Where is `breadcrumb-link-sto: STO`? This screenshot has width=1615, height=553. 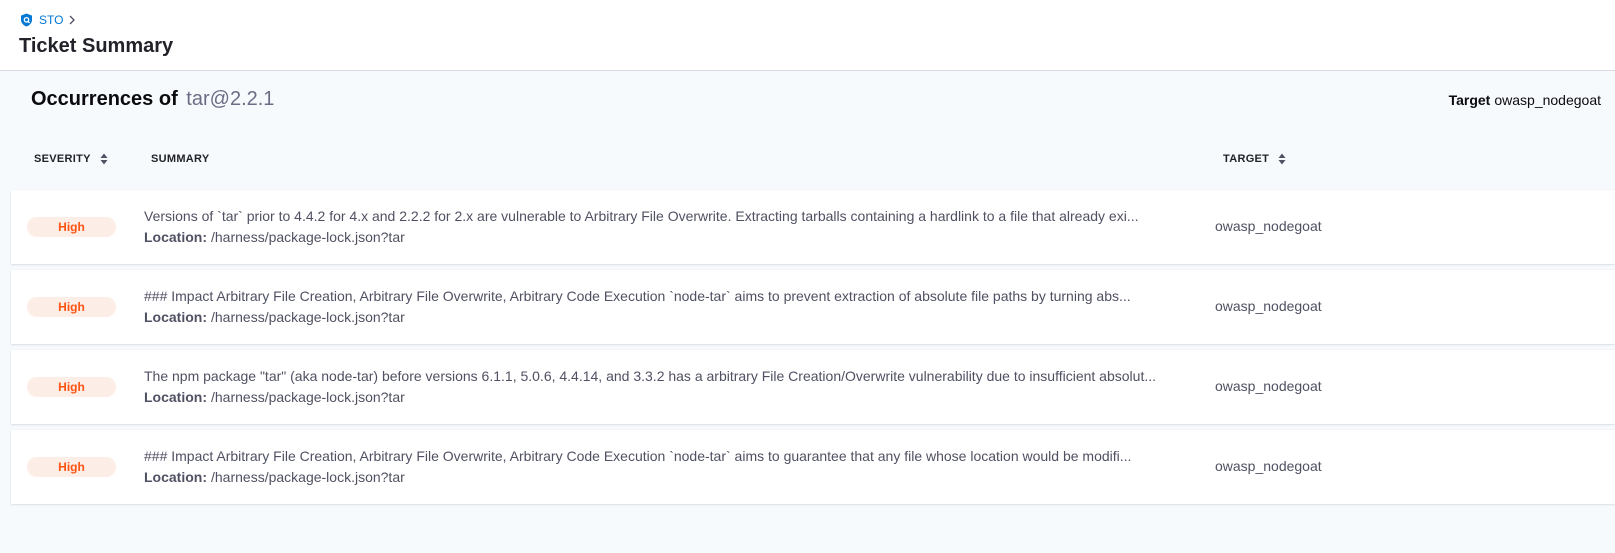
breadcrumb-link-sto: STO is located at coordinates (51, 20).